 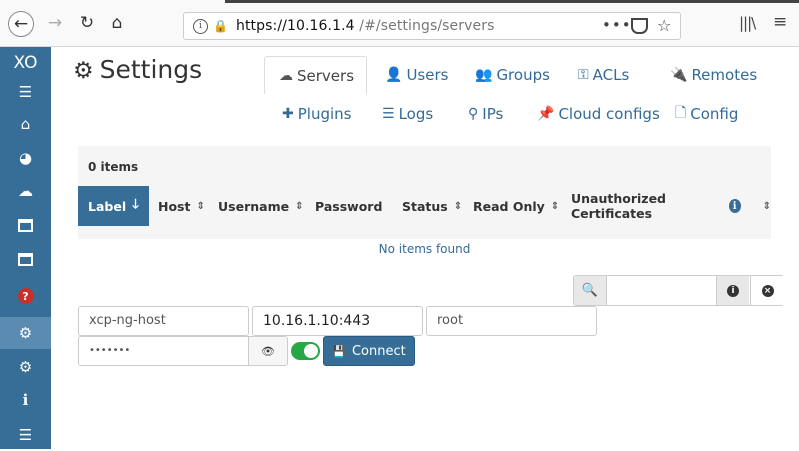 I want to click on tab-label: Groups, so click(x=523, y=75).